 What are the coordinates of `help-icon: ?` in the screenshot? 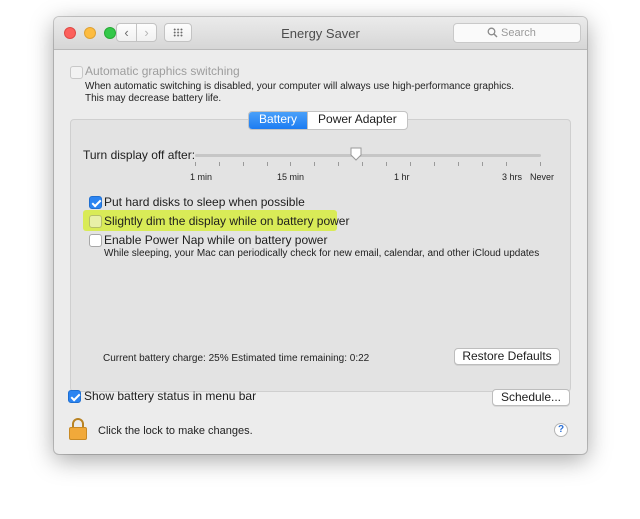 It's located at (561, 429).